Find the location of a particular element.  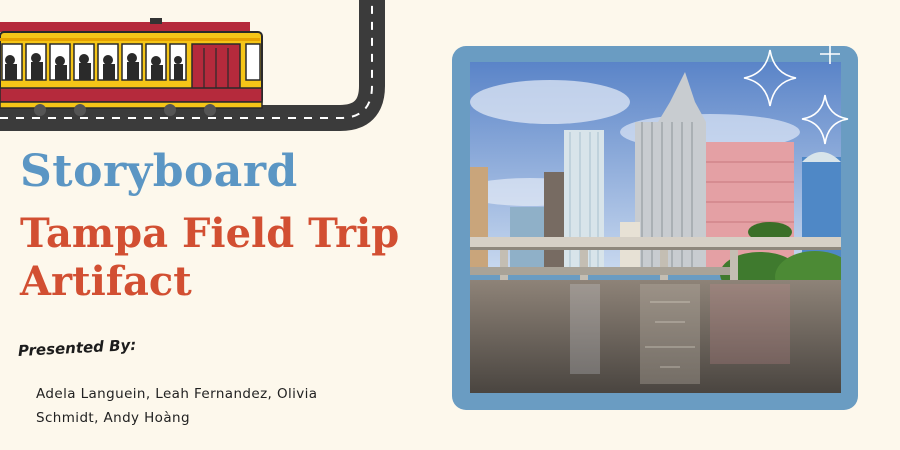

title-storyboard: Storyboard is located at coordinates (159, 171).